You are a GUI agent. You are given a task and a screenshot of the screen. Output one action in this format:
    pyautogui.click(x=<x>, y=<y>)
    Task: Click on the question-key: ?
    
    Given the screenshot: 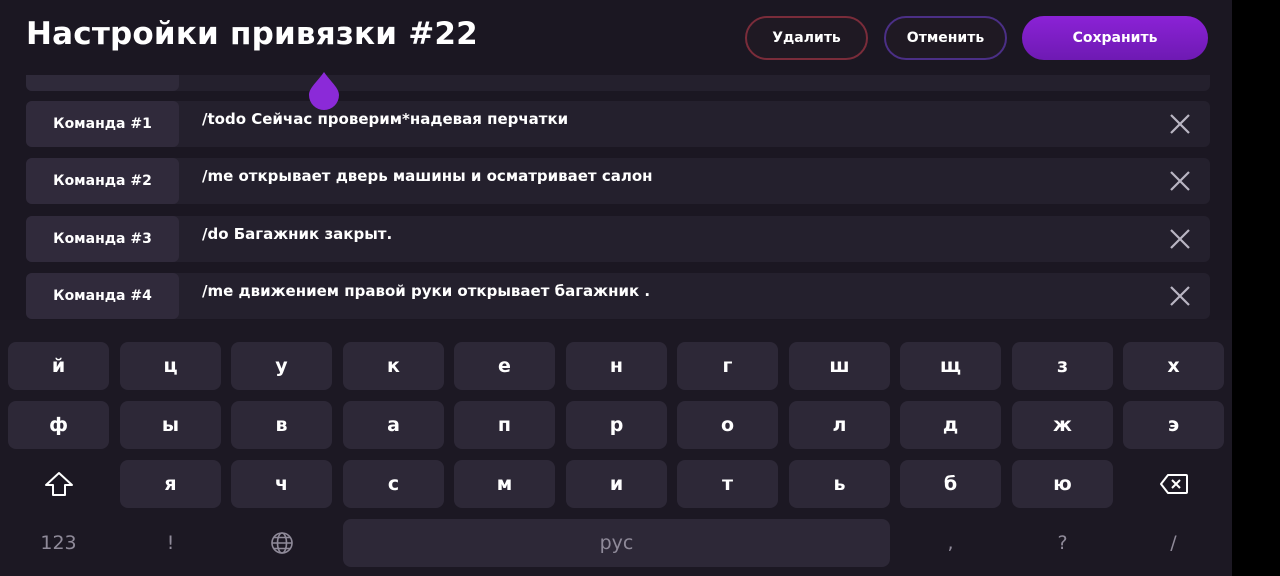 What is the action you would take?
    pyautogui.click(x=1062, y=543)
    